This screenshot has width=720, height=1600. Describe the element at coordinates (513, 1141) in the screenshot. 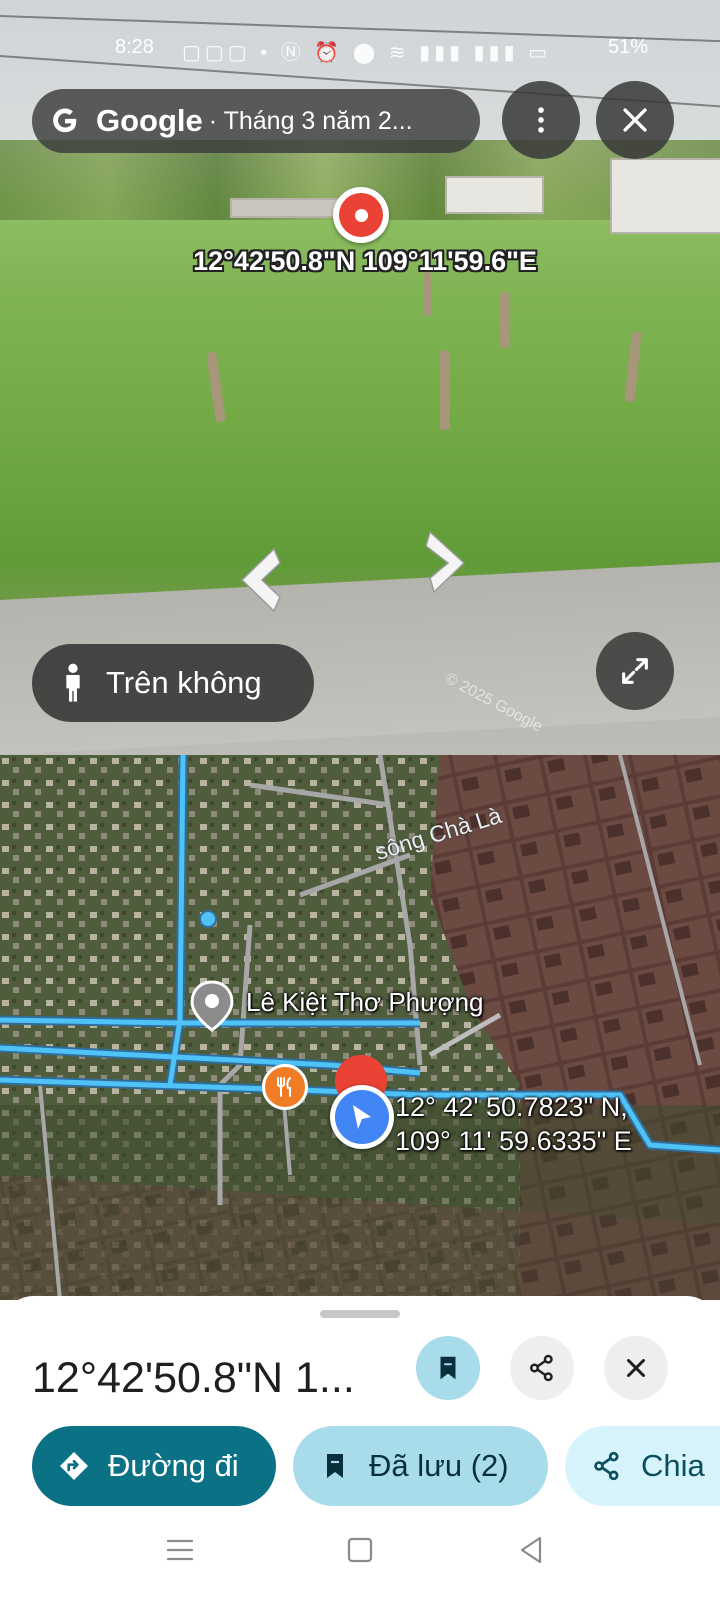

I see `longitude-text: 109° 11' 59.6335" E` at that location.